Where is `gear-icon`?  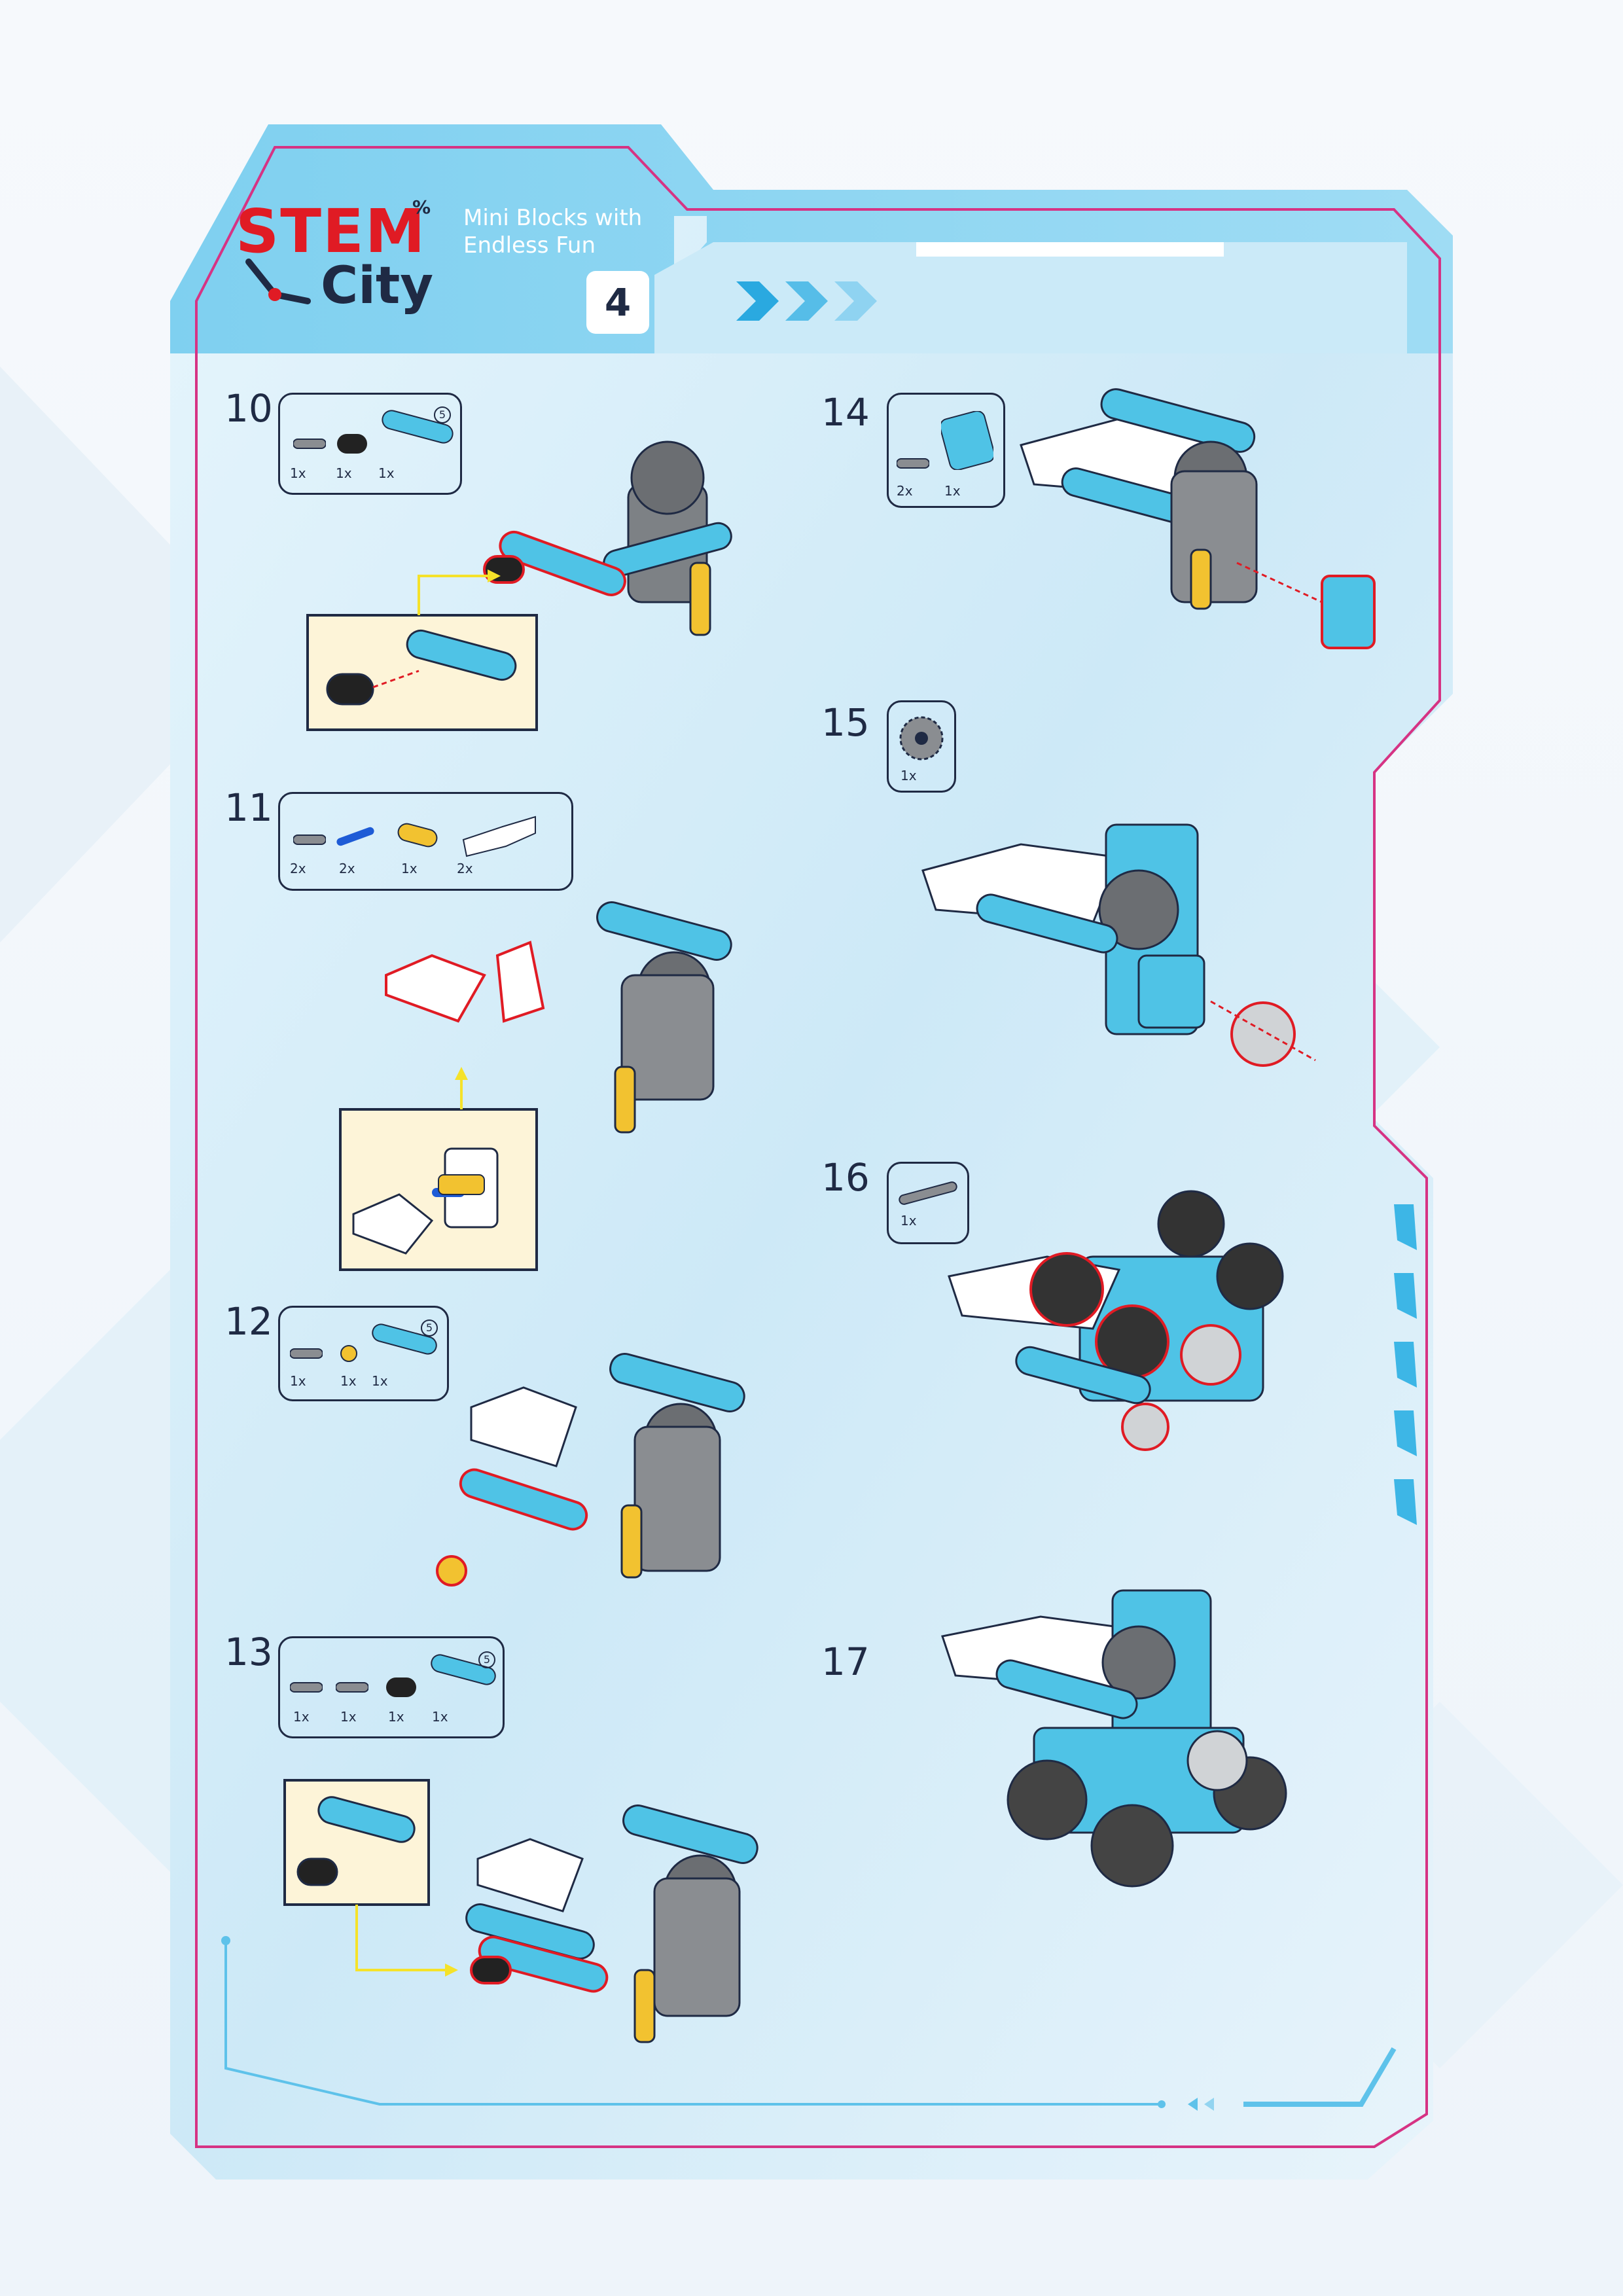
gear-icon is located at coordinates (921, 738).